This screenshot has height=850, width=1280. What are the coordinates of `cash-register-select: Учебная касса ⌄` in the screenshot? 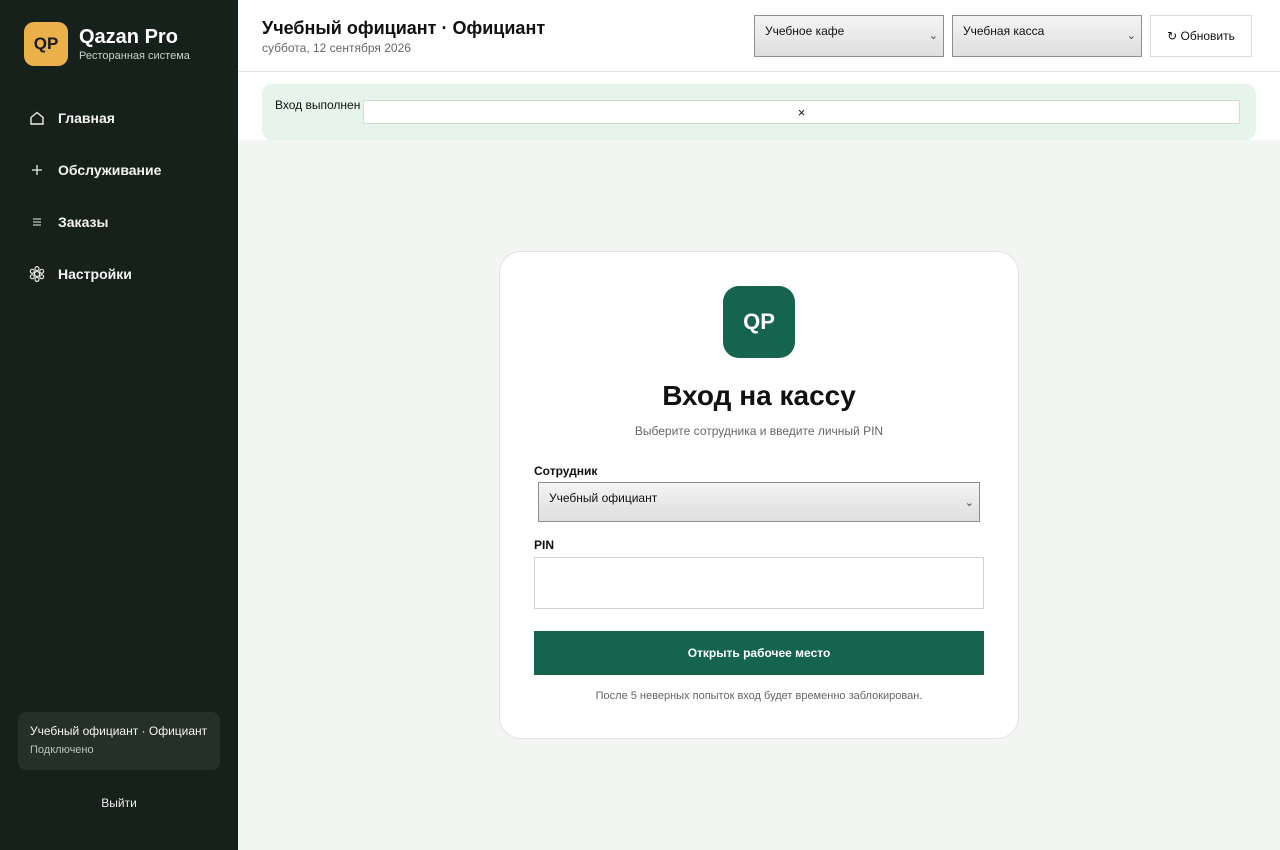 It's located at (1047, 36).